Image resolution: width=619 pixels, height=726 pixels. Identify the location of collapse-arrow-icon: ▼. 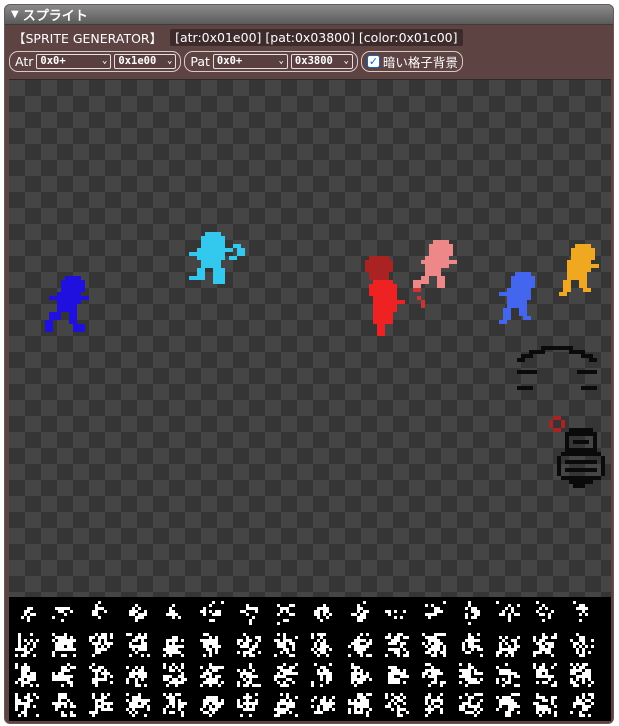
(15, 14).